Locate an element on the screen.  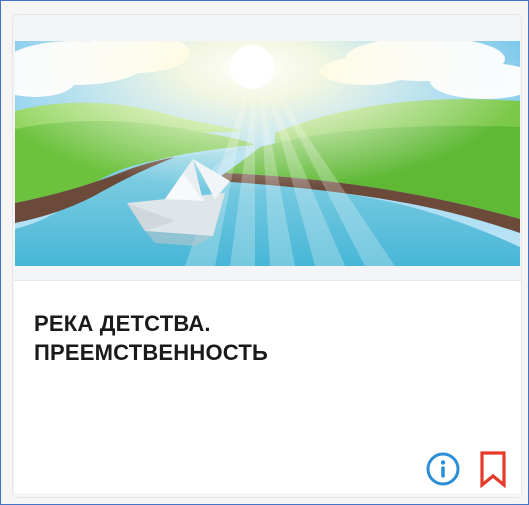
info-icon is located at coordinates (443, 469).